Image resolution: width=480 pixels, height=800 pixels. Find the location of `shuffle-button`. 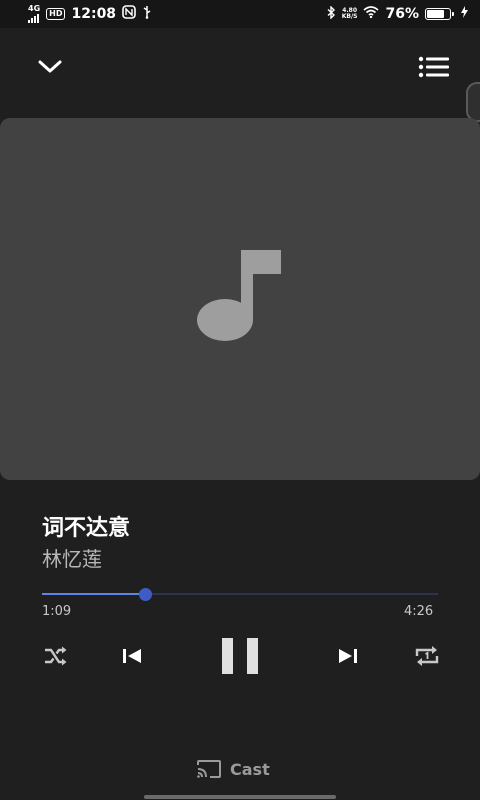

shuffle-button is located at coordinates (56, 656).